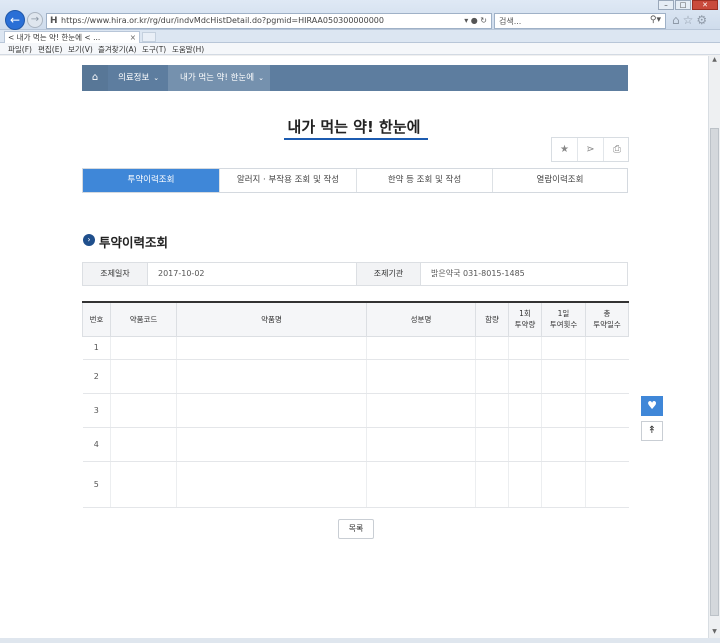  I want to click on home-icon: ⌂, so click(95, 78).